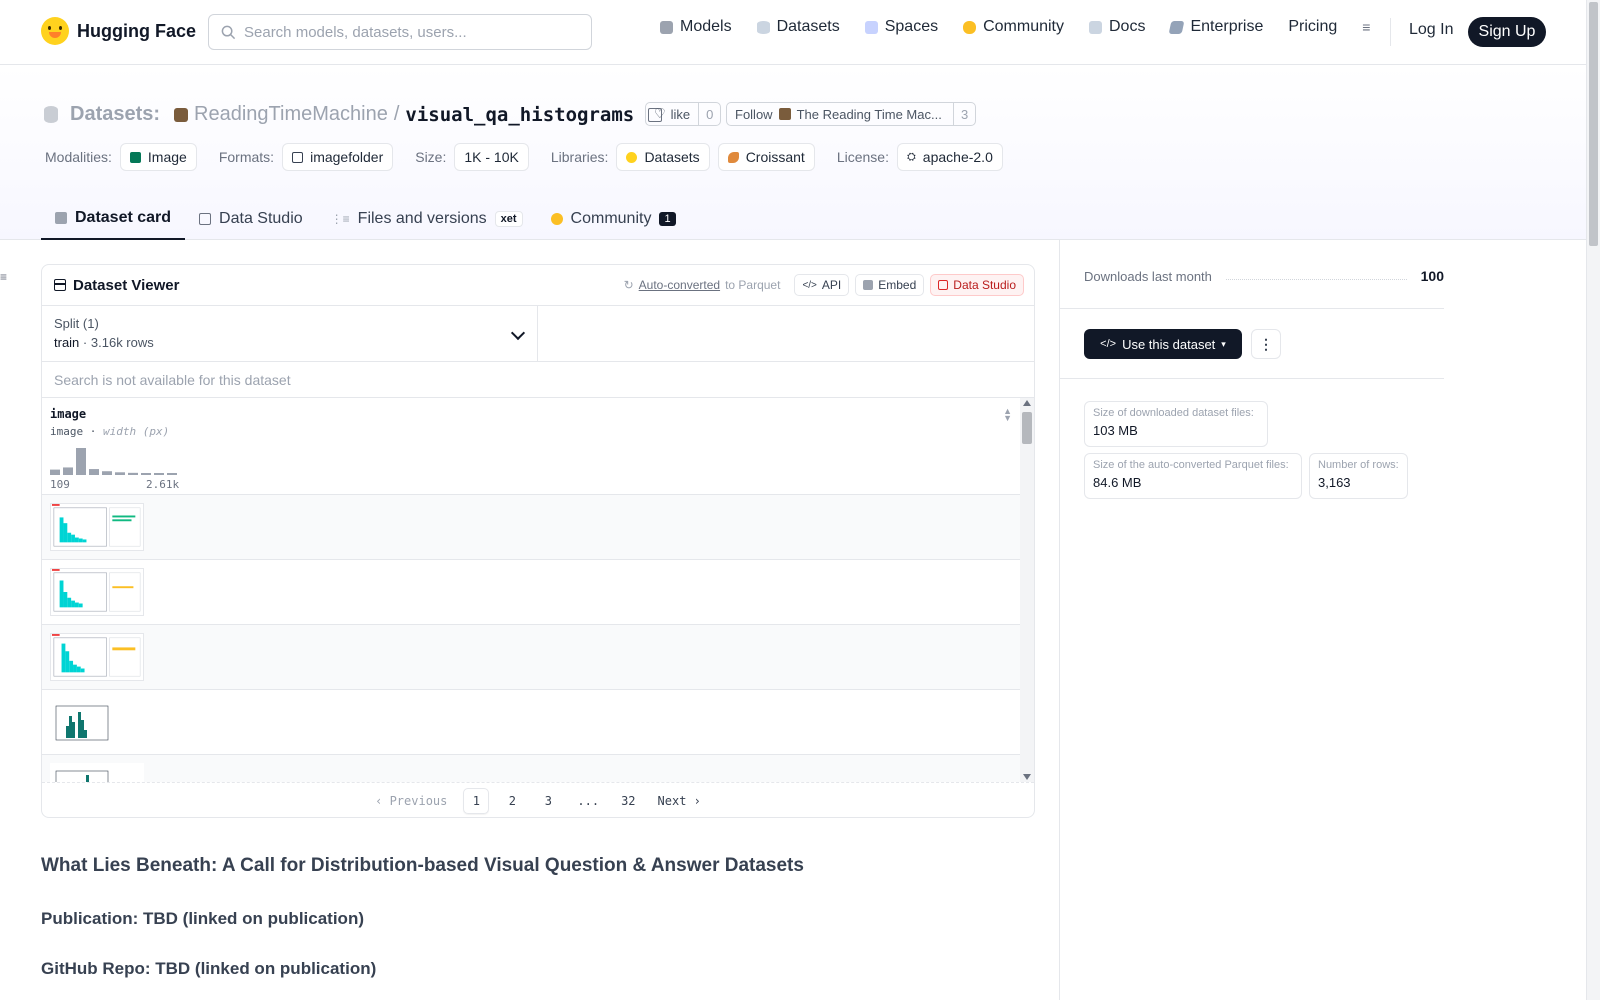 Image resolution: width=1600 pixels, height=1000 pixels. Describe the element at coordinates (1507, 32) in the screenshot. I see `signup-button: Sign Up` at that location.